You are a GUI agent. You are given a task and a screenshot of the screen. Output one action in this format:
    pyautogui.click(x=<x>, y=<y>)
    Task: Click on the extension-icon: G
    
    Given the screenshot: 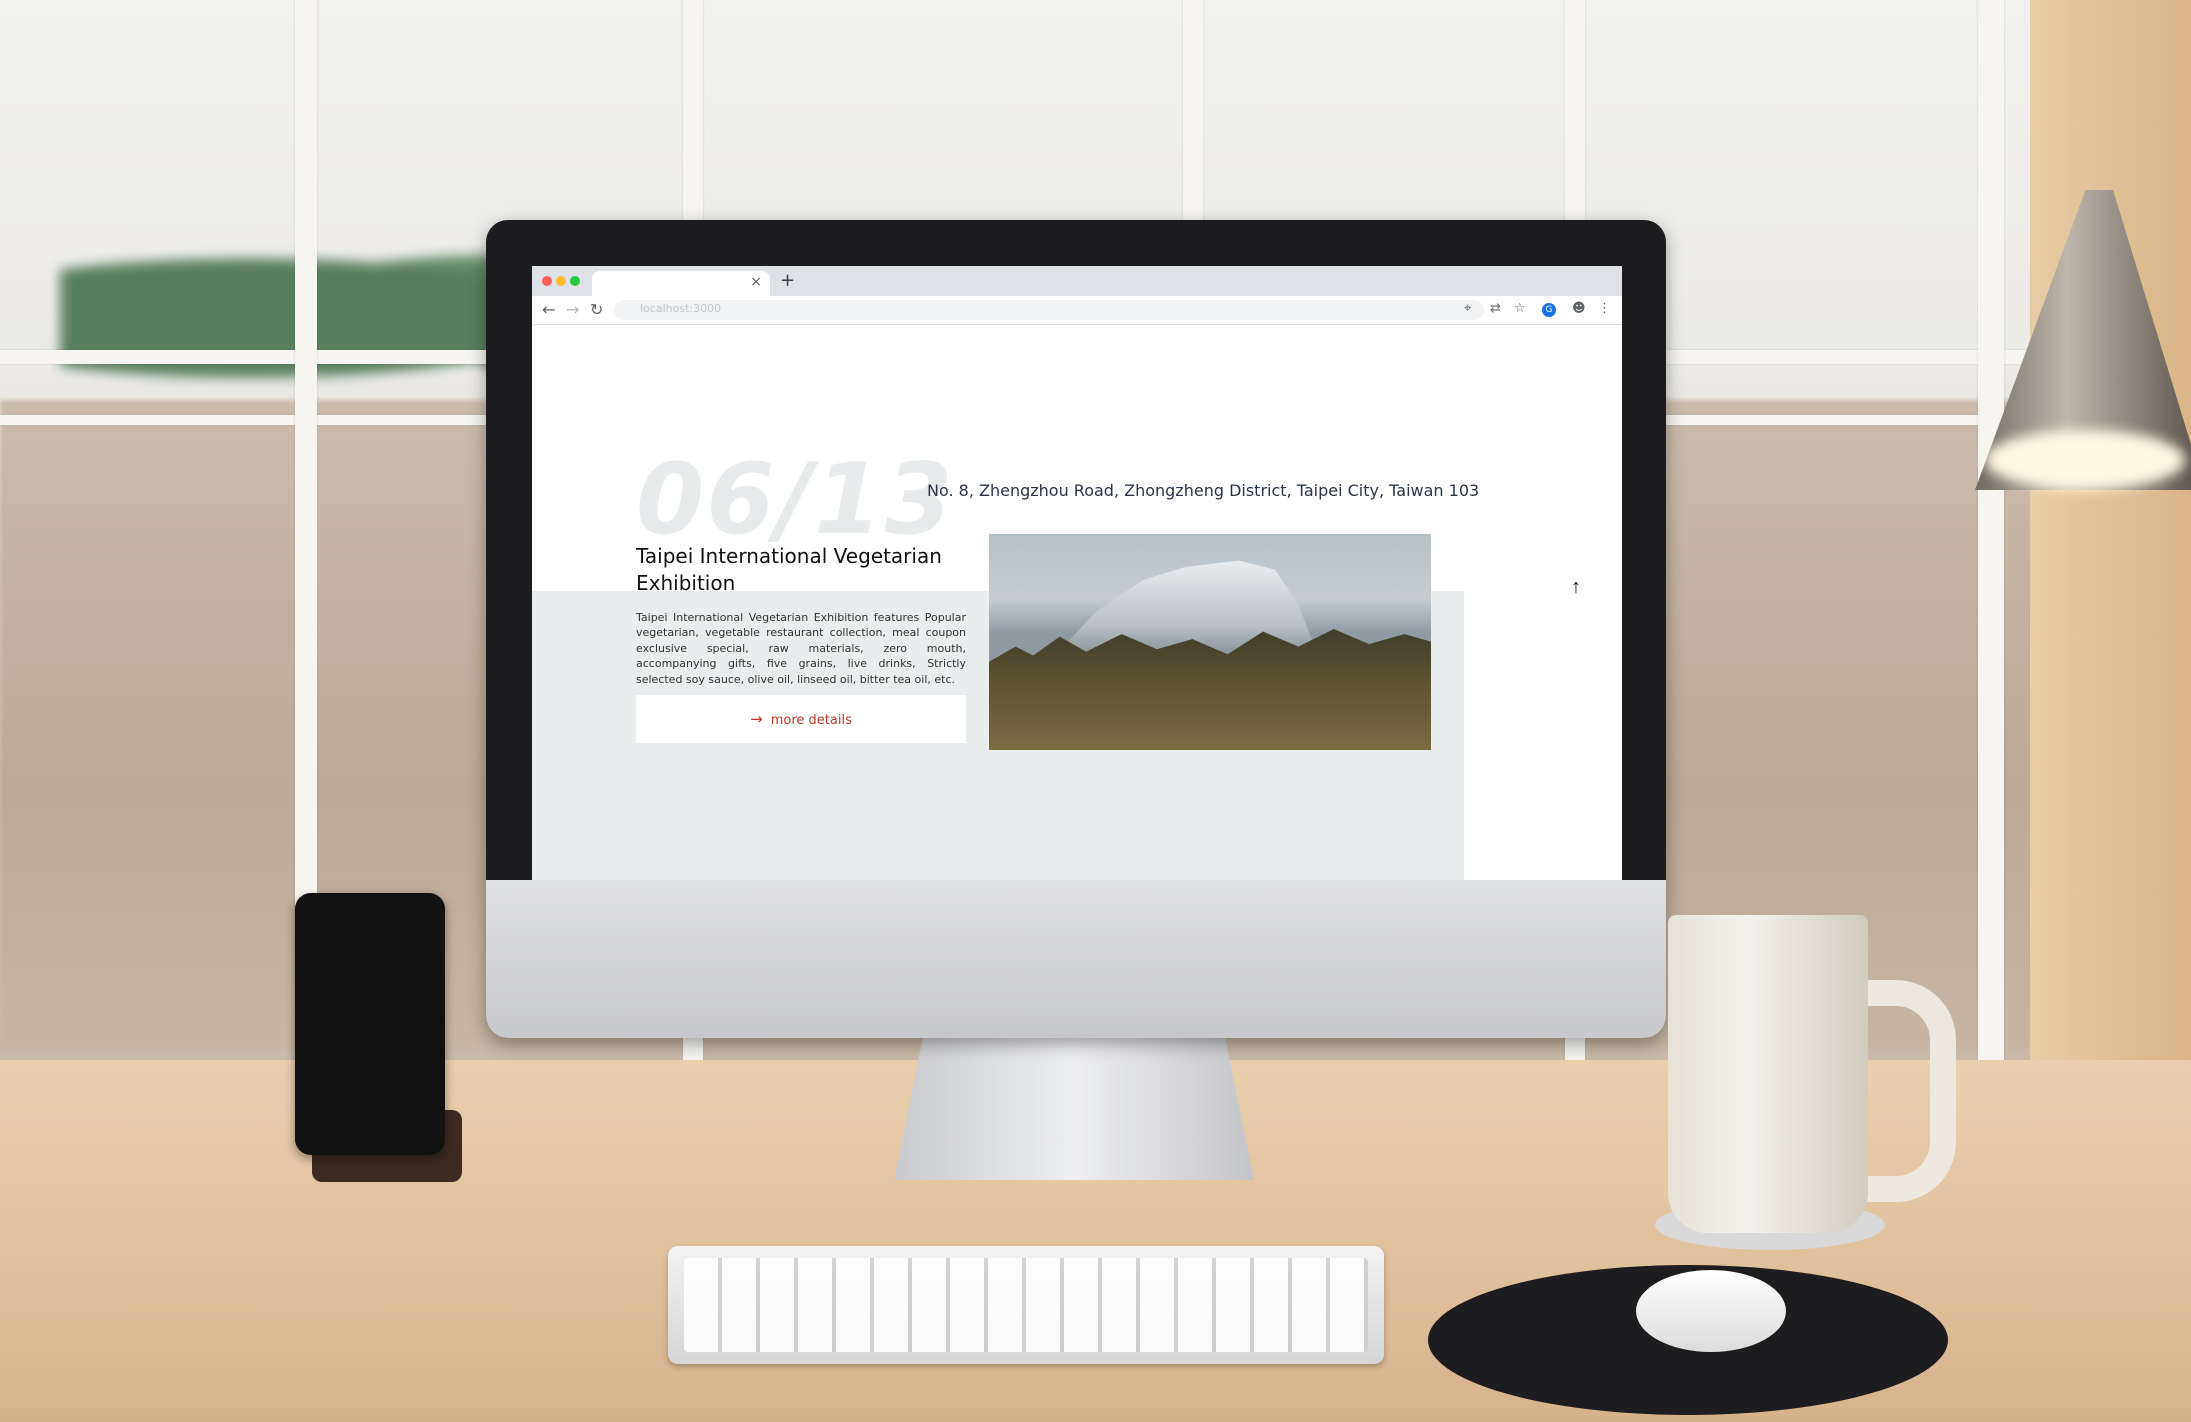 What is the action you would take?
    pyautogui.click(x=1549, y=310)
    